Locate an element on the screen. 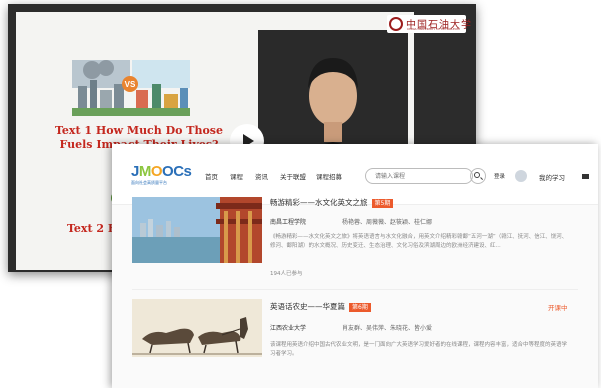 This screenshot has width=601, height=388. divider is located at coordinates (355, 289).